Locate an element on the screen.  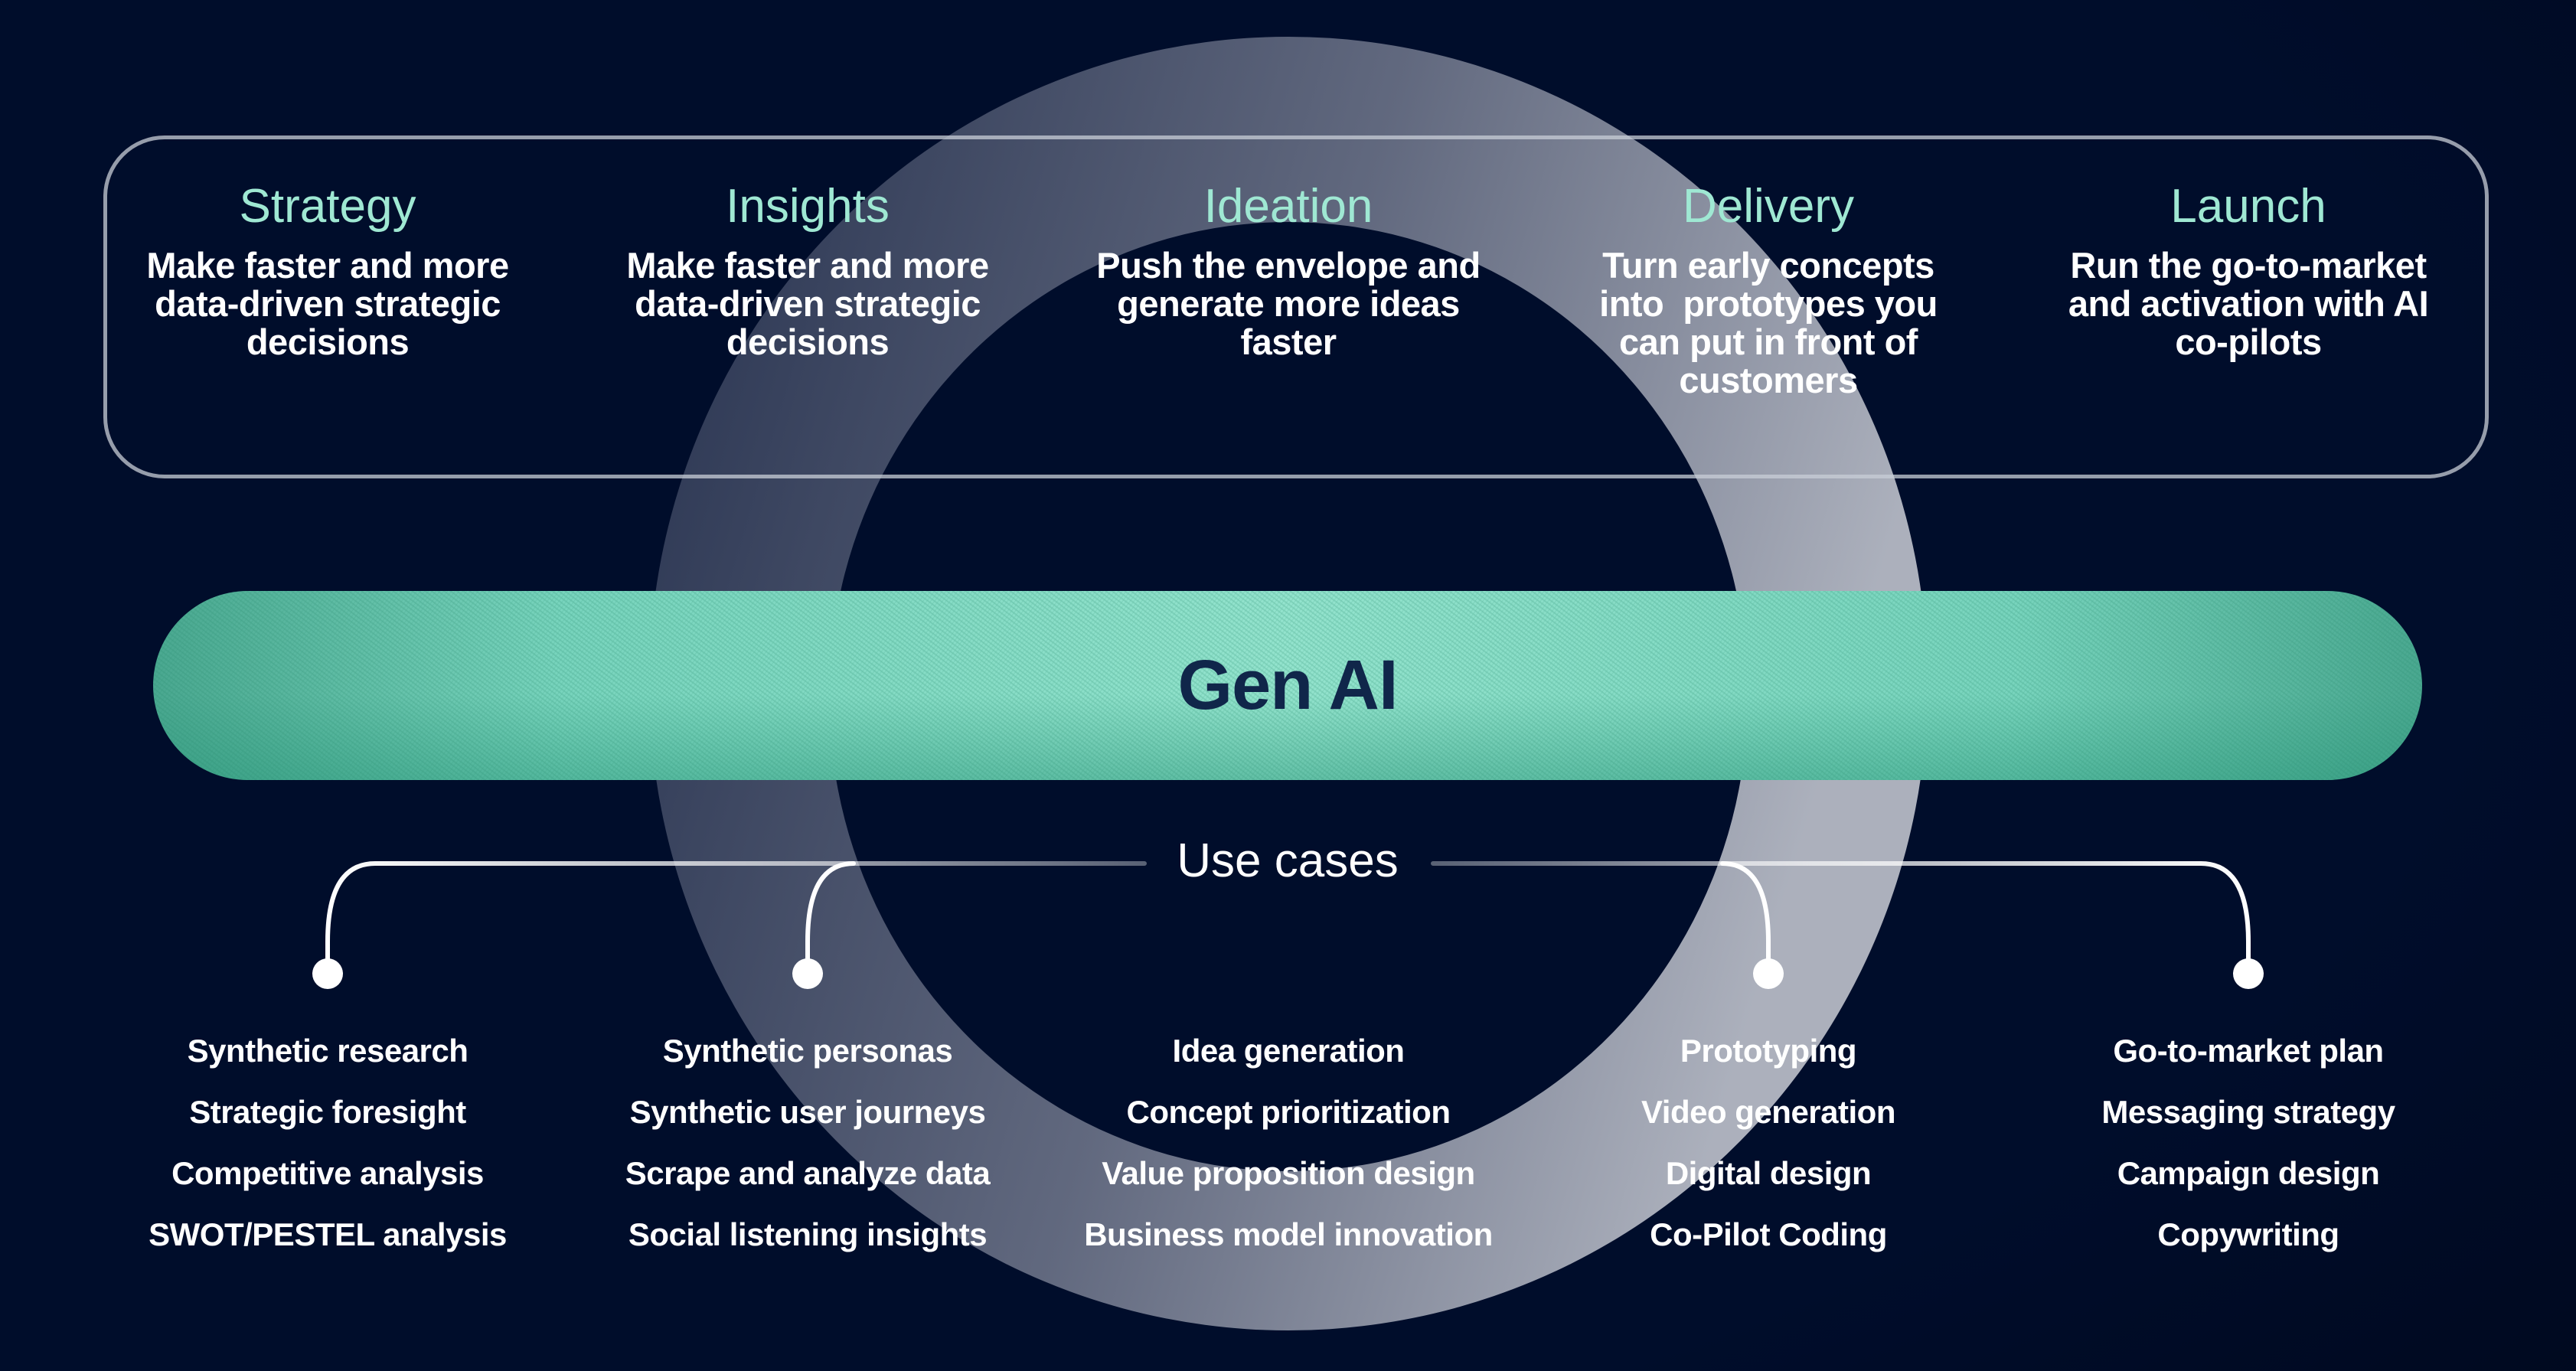
use-case-item: Messaging strategy is located at coordinates (2248, 1112).